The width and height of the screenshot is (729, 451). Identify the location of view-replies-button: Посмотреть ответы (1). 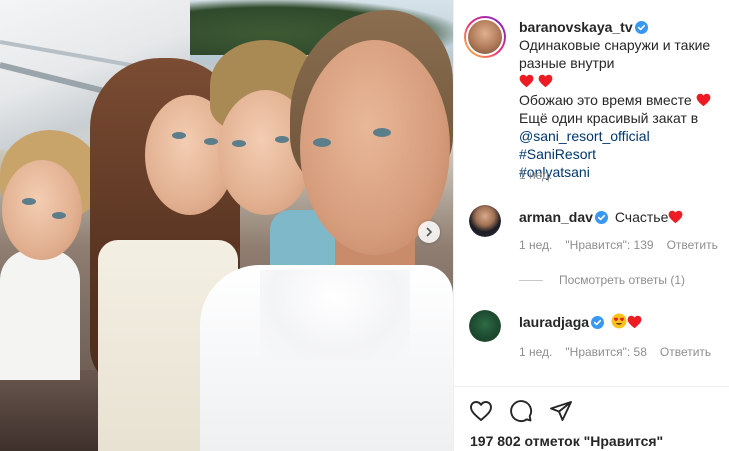
(602, 280).